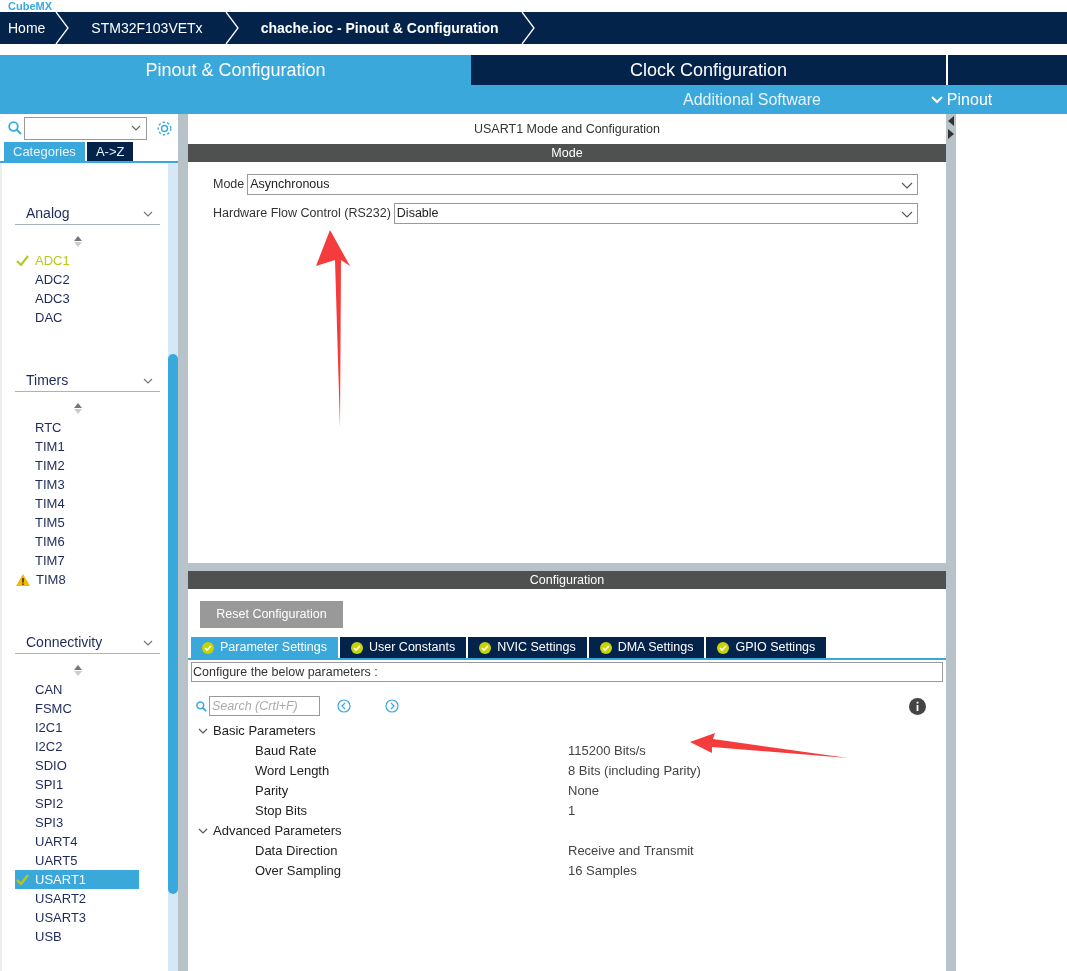 The height and width of the screenshot is (971, 1067). What do you see at coordinates (77, 803) in the screenshot?
I see `peripheral-item: SPI2` at bounding box center [77, 803].